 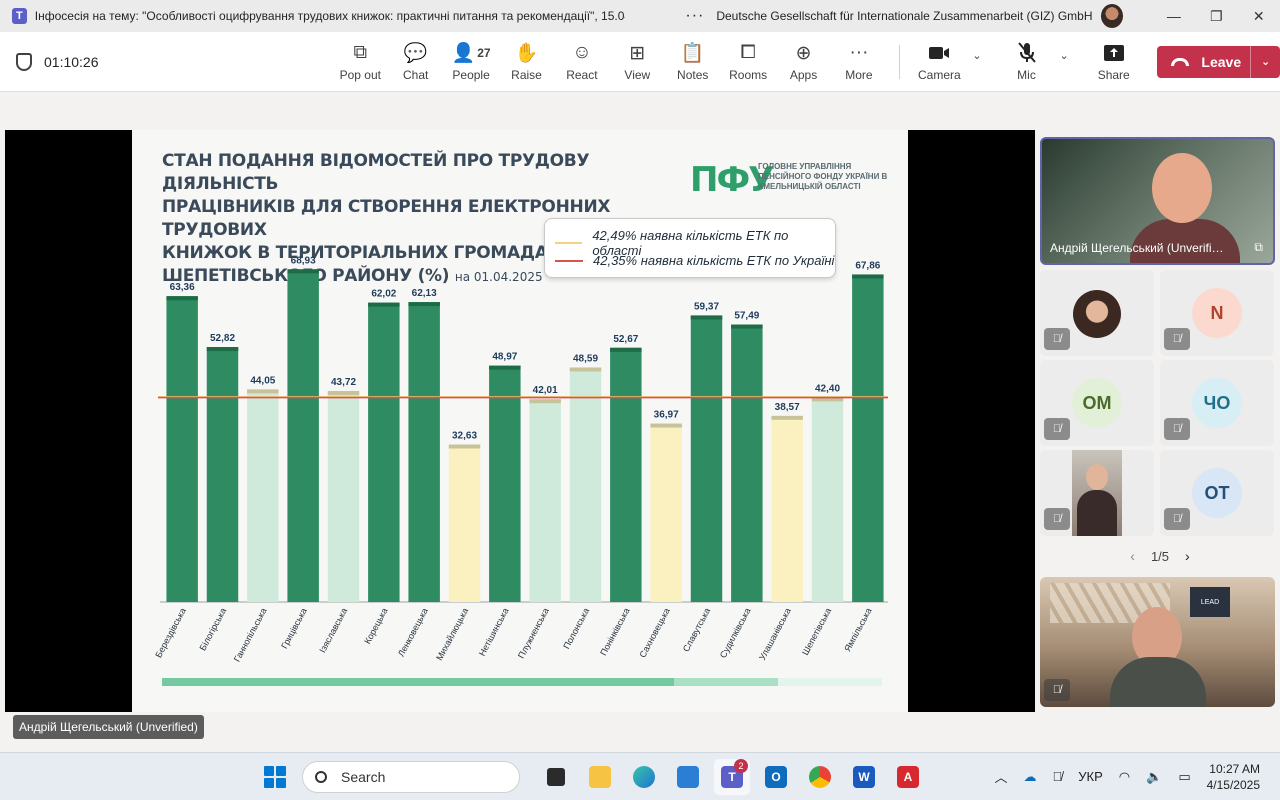 What do you see at coordinates (1217, 403) in the screenshot?
I see `participant-tile: ЧО 🎙̸` at bounding box center [1217, 403].